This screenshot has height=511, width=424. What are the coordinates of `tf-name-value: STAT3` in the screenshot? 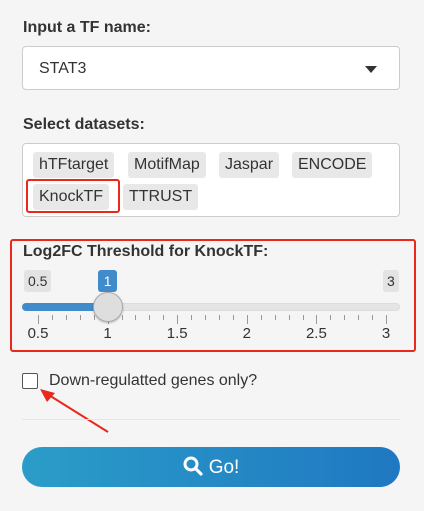 It's located at (63, 68).